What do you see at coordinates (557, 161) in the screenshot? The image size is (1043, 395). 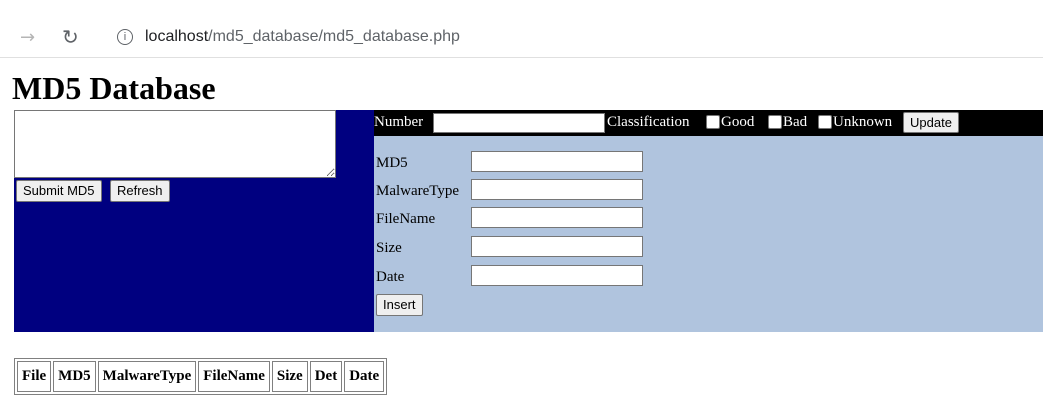 I see `md5-input` at bounding box center [557, 161].